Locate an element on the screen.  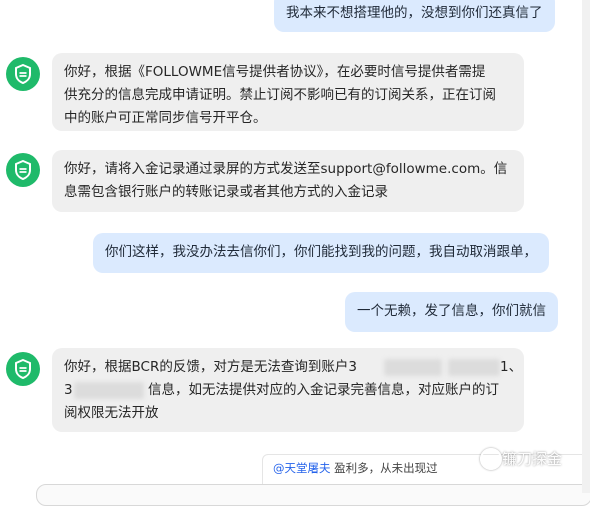
user-mention: @天堂屠夫 is located at coordinates (302, 468).